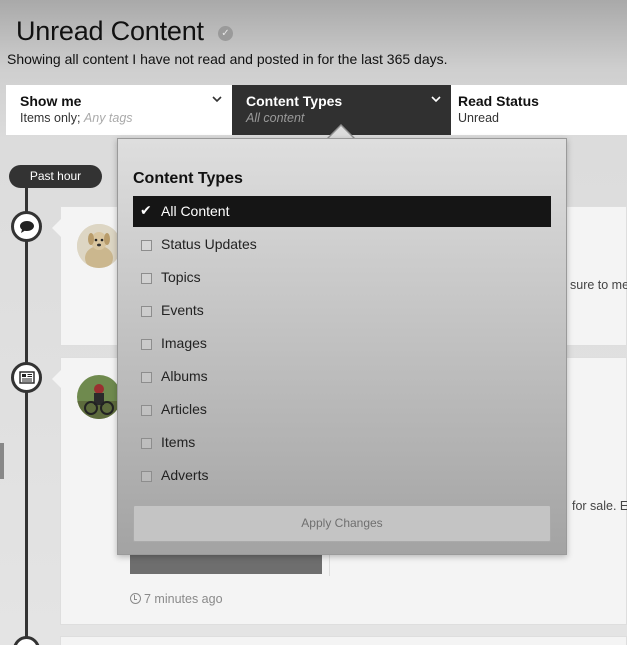 Image resolution: width=627 pixels, height=645 pixels. What do you see at coordinates (342, 245) in the screenshot?
I see `content-type-option-status-updates: Status Updates` at bounding box center [342, 245].